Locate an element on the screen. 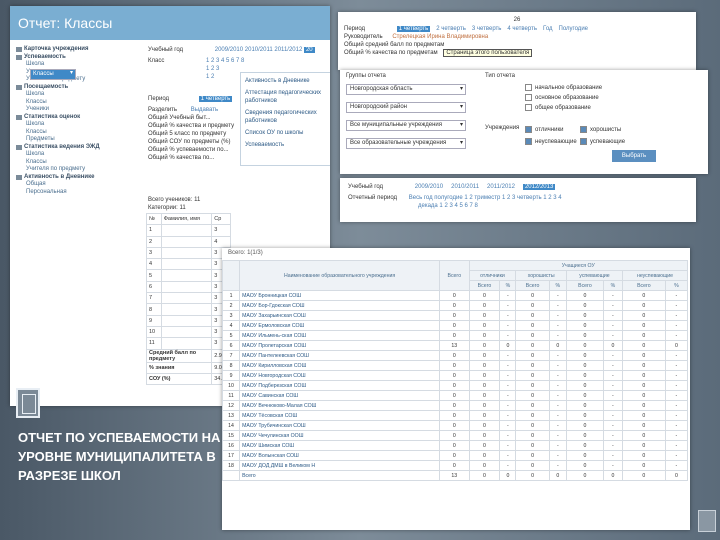  class-numbers: 1 2 3 4 5 6 7 8 is located at coordinates (225, 61).